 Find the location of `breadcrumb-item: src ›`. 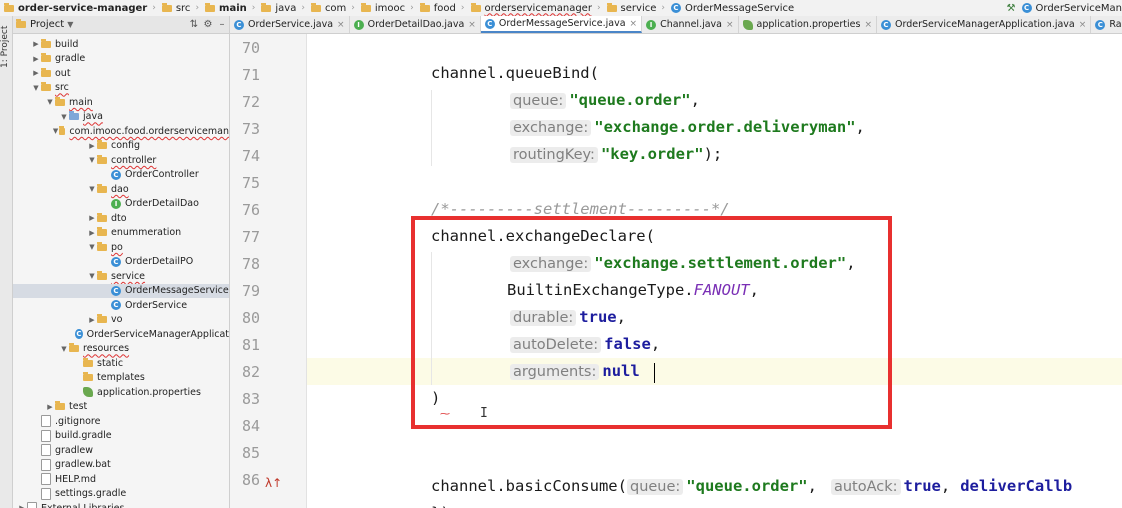

breadcrumb-item: src › is located at coordinates (179, 8).